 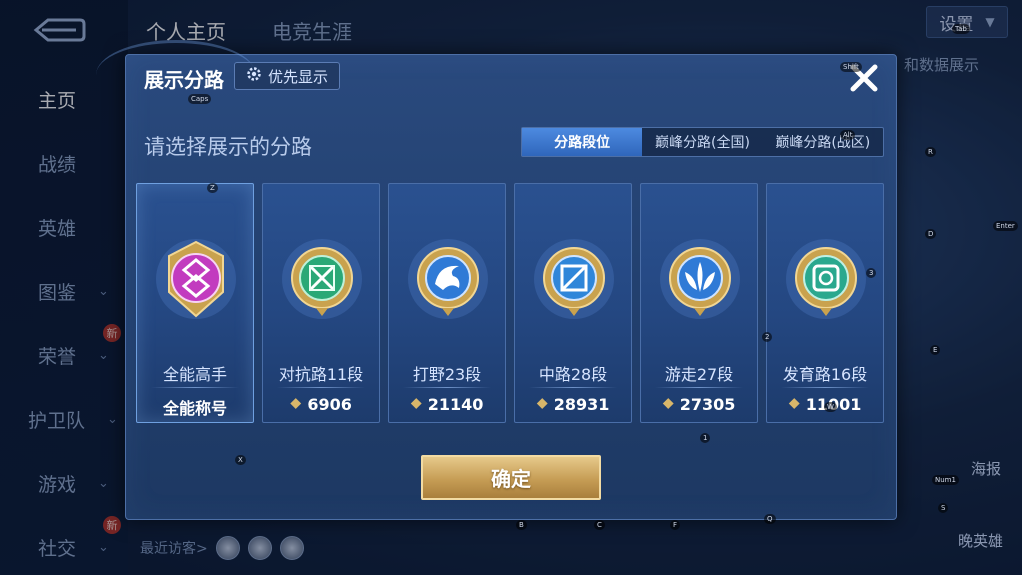 I want to click on lane-card: 全能高手 全能称号, so click(x=195, y=303).